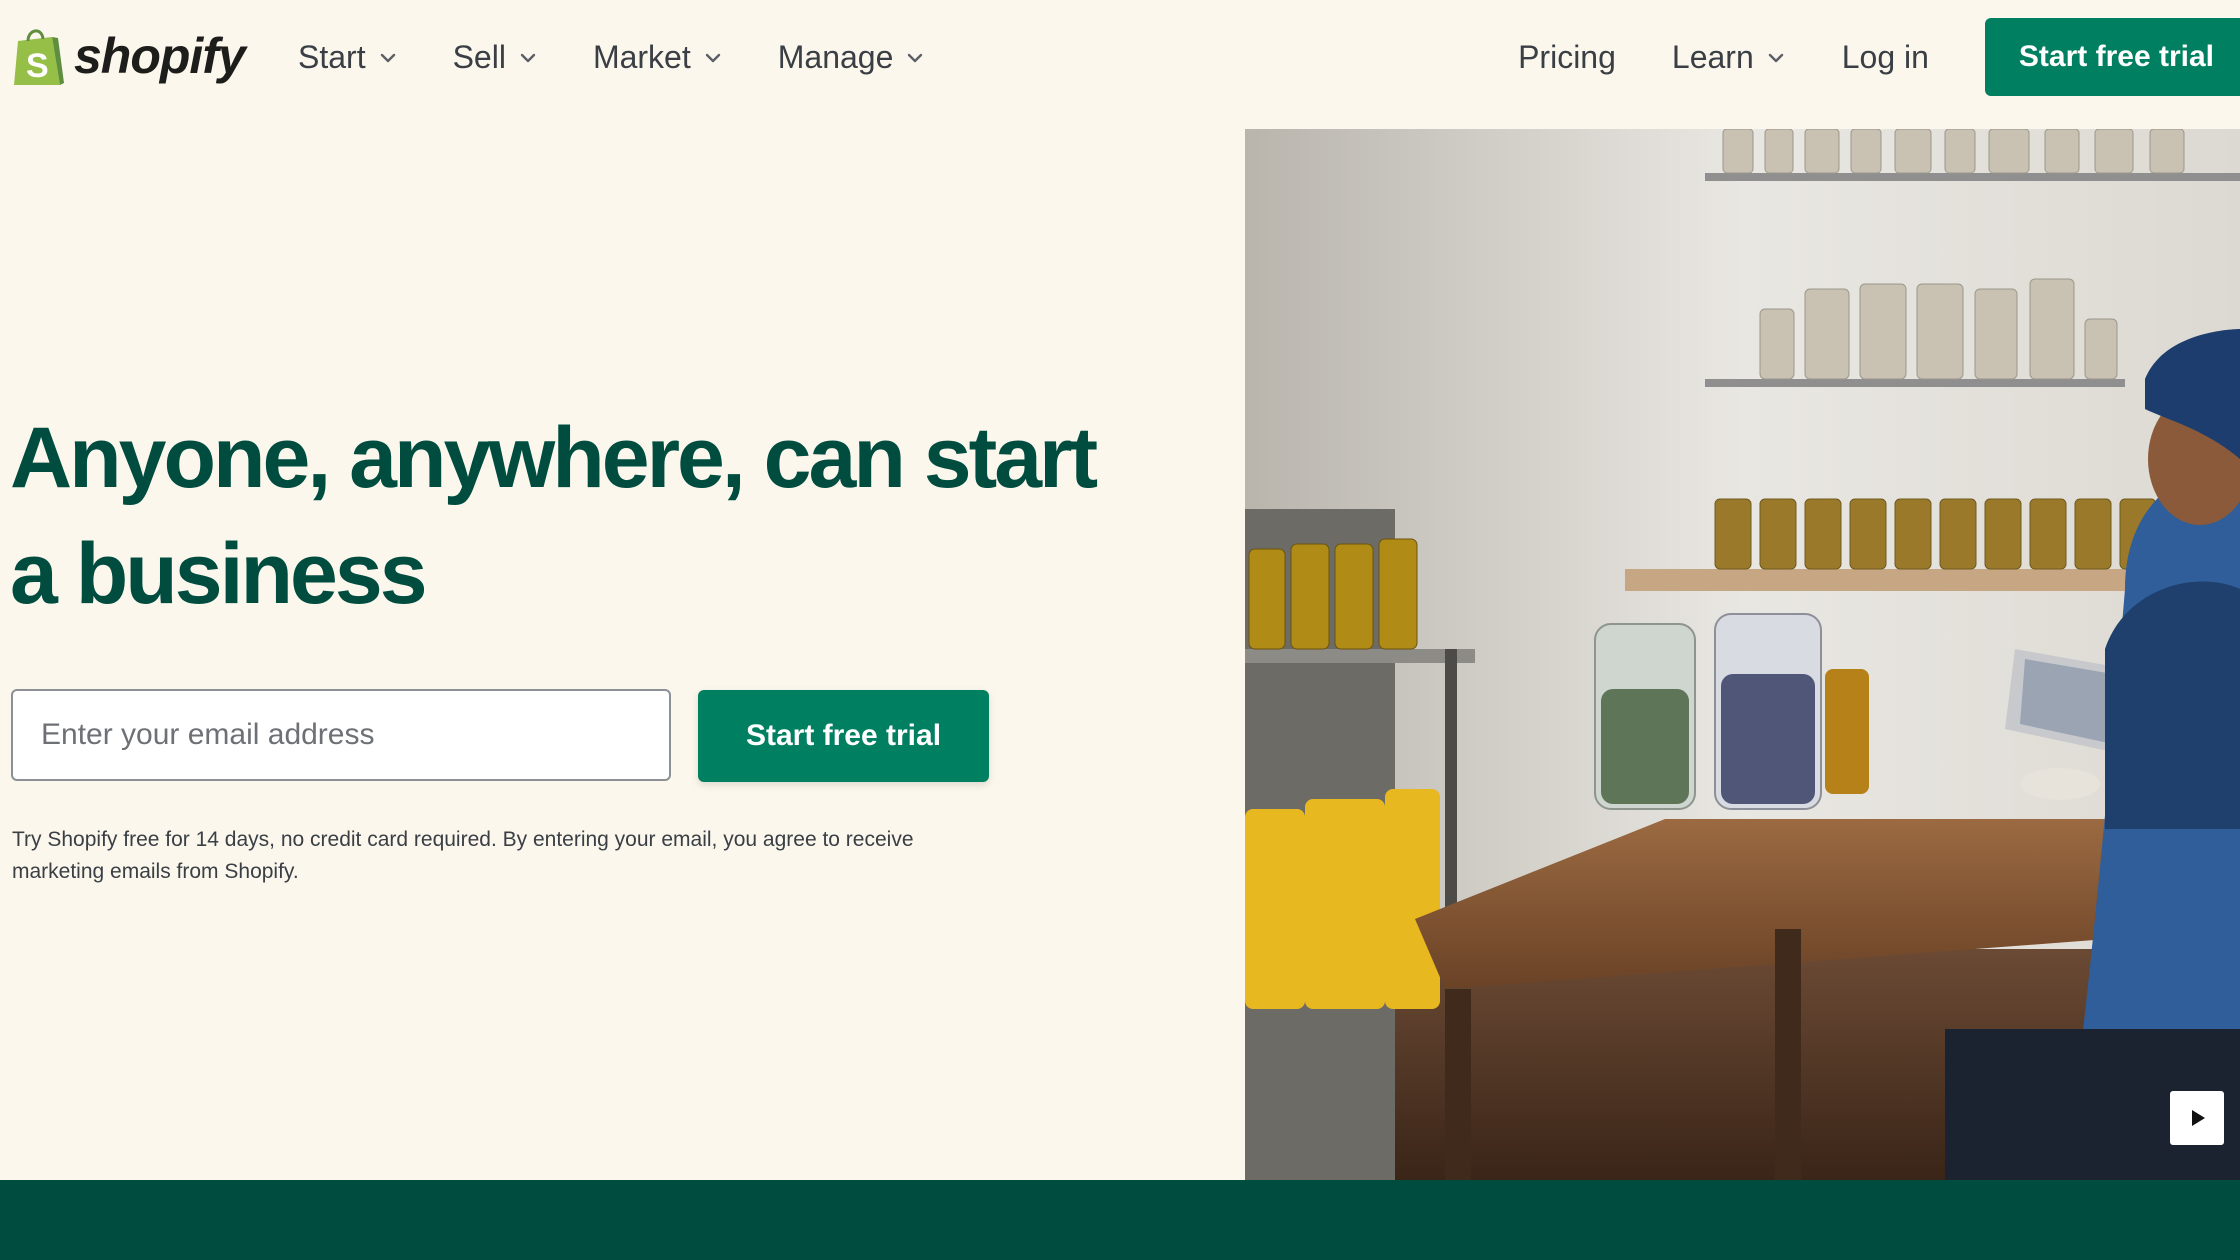 This screenshot has width=2240, height=1260. I want to click on nav-start-menu: Start, so click(348, 57).